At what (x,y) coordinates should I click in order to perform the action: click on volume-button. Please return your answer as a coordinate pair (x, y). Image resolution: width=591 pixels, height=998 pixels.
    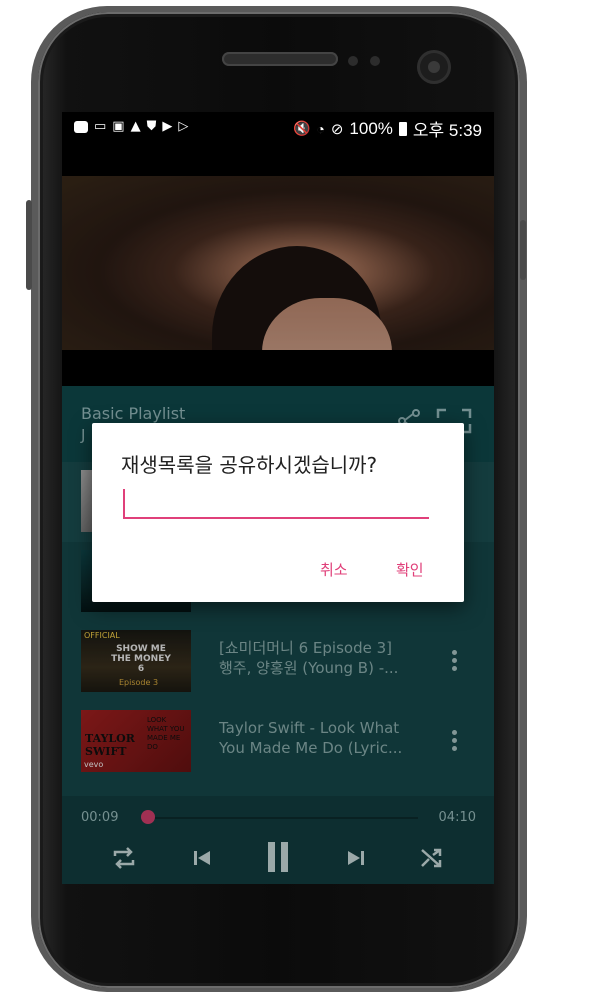
    Looking at the image, I should click on (29, 245).